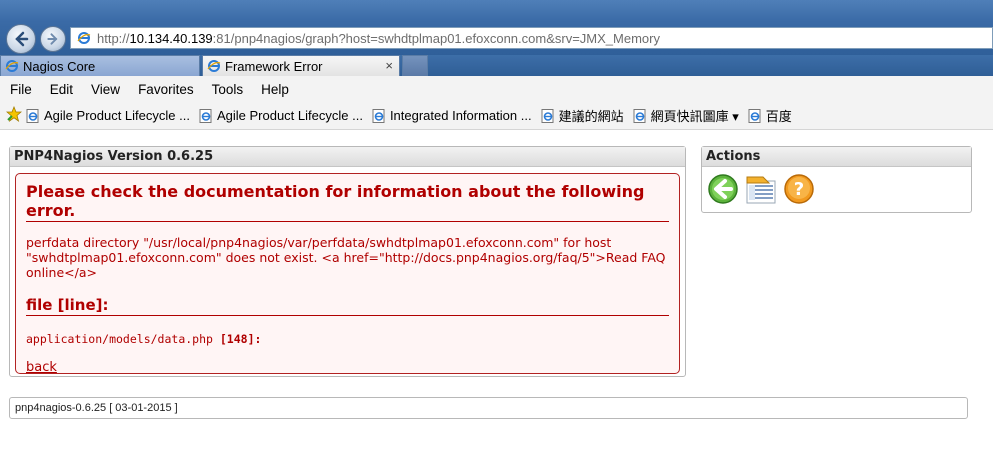  I want to click on favorite-link: 百度, so click(770, 115).